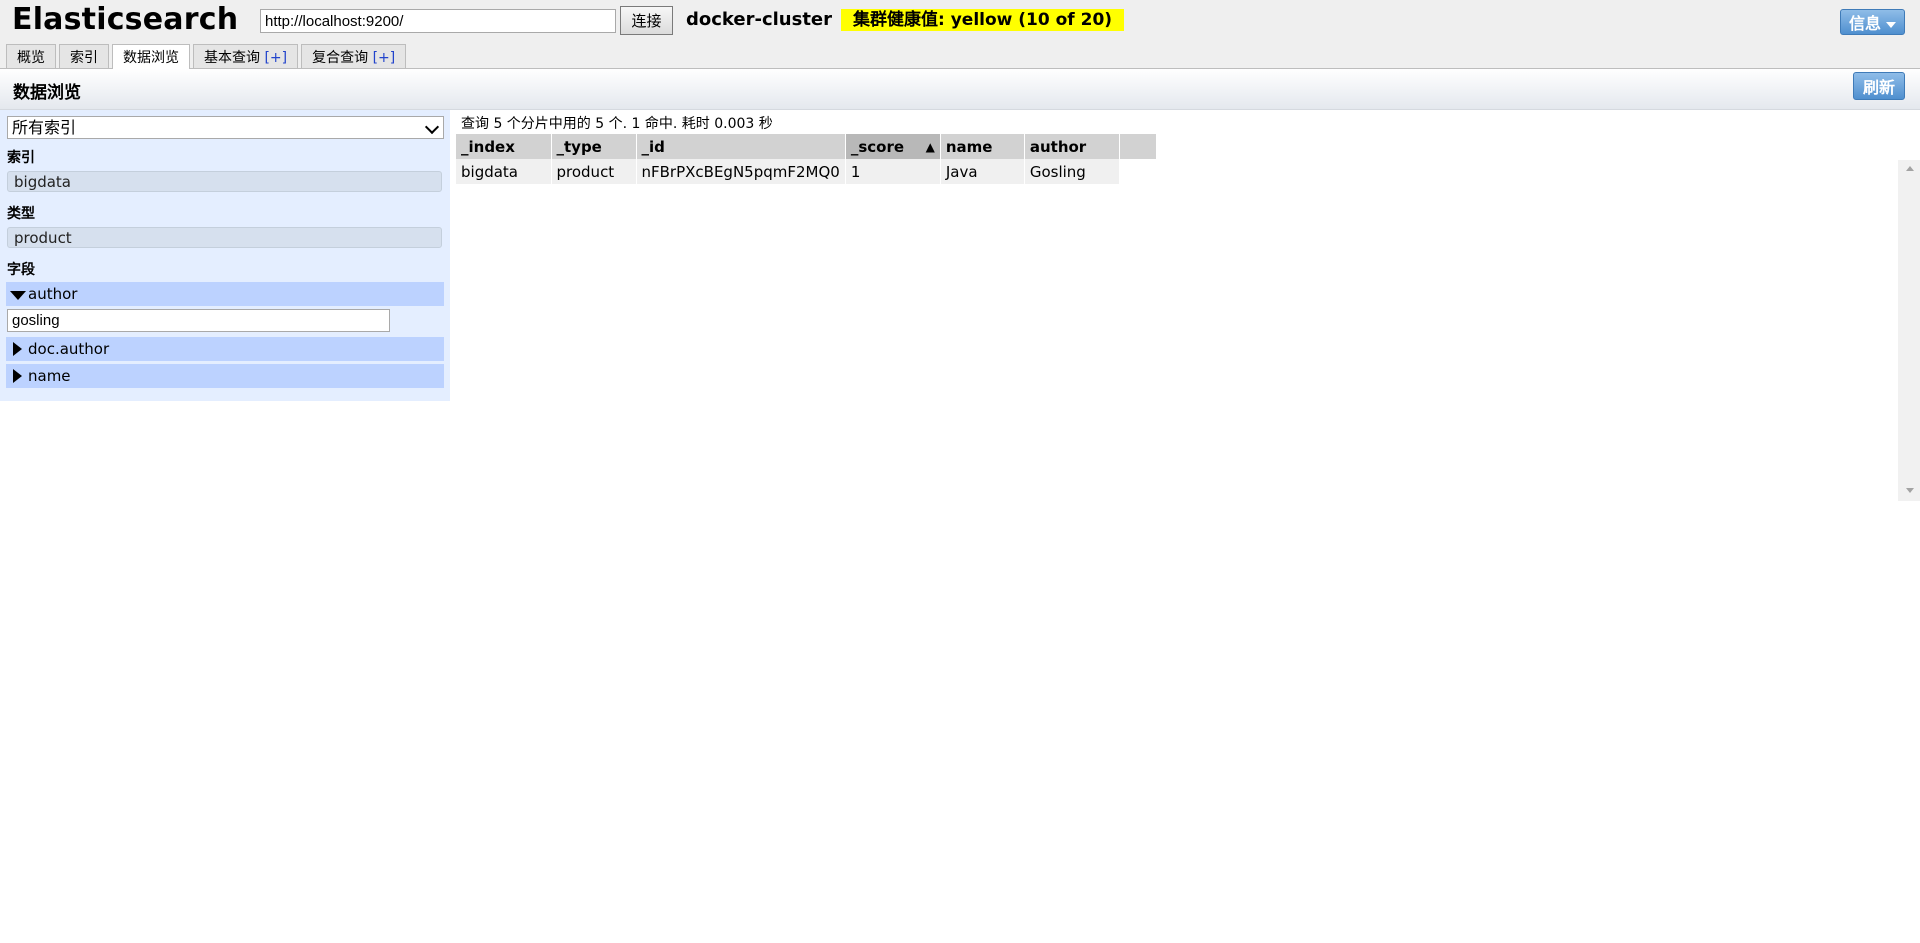  I want to click on tab-indices: 索引, so click(84, 56).